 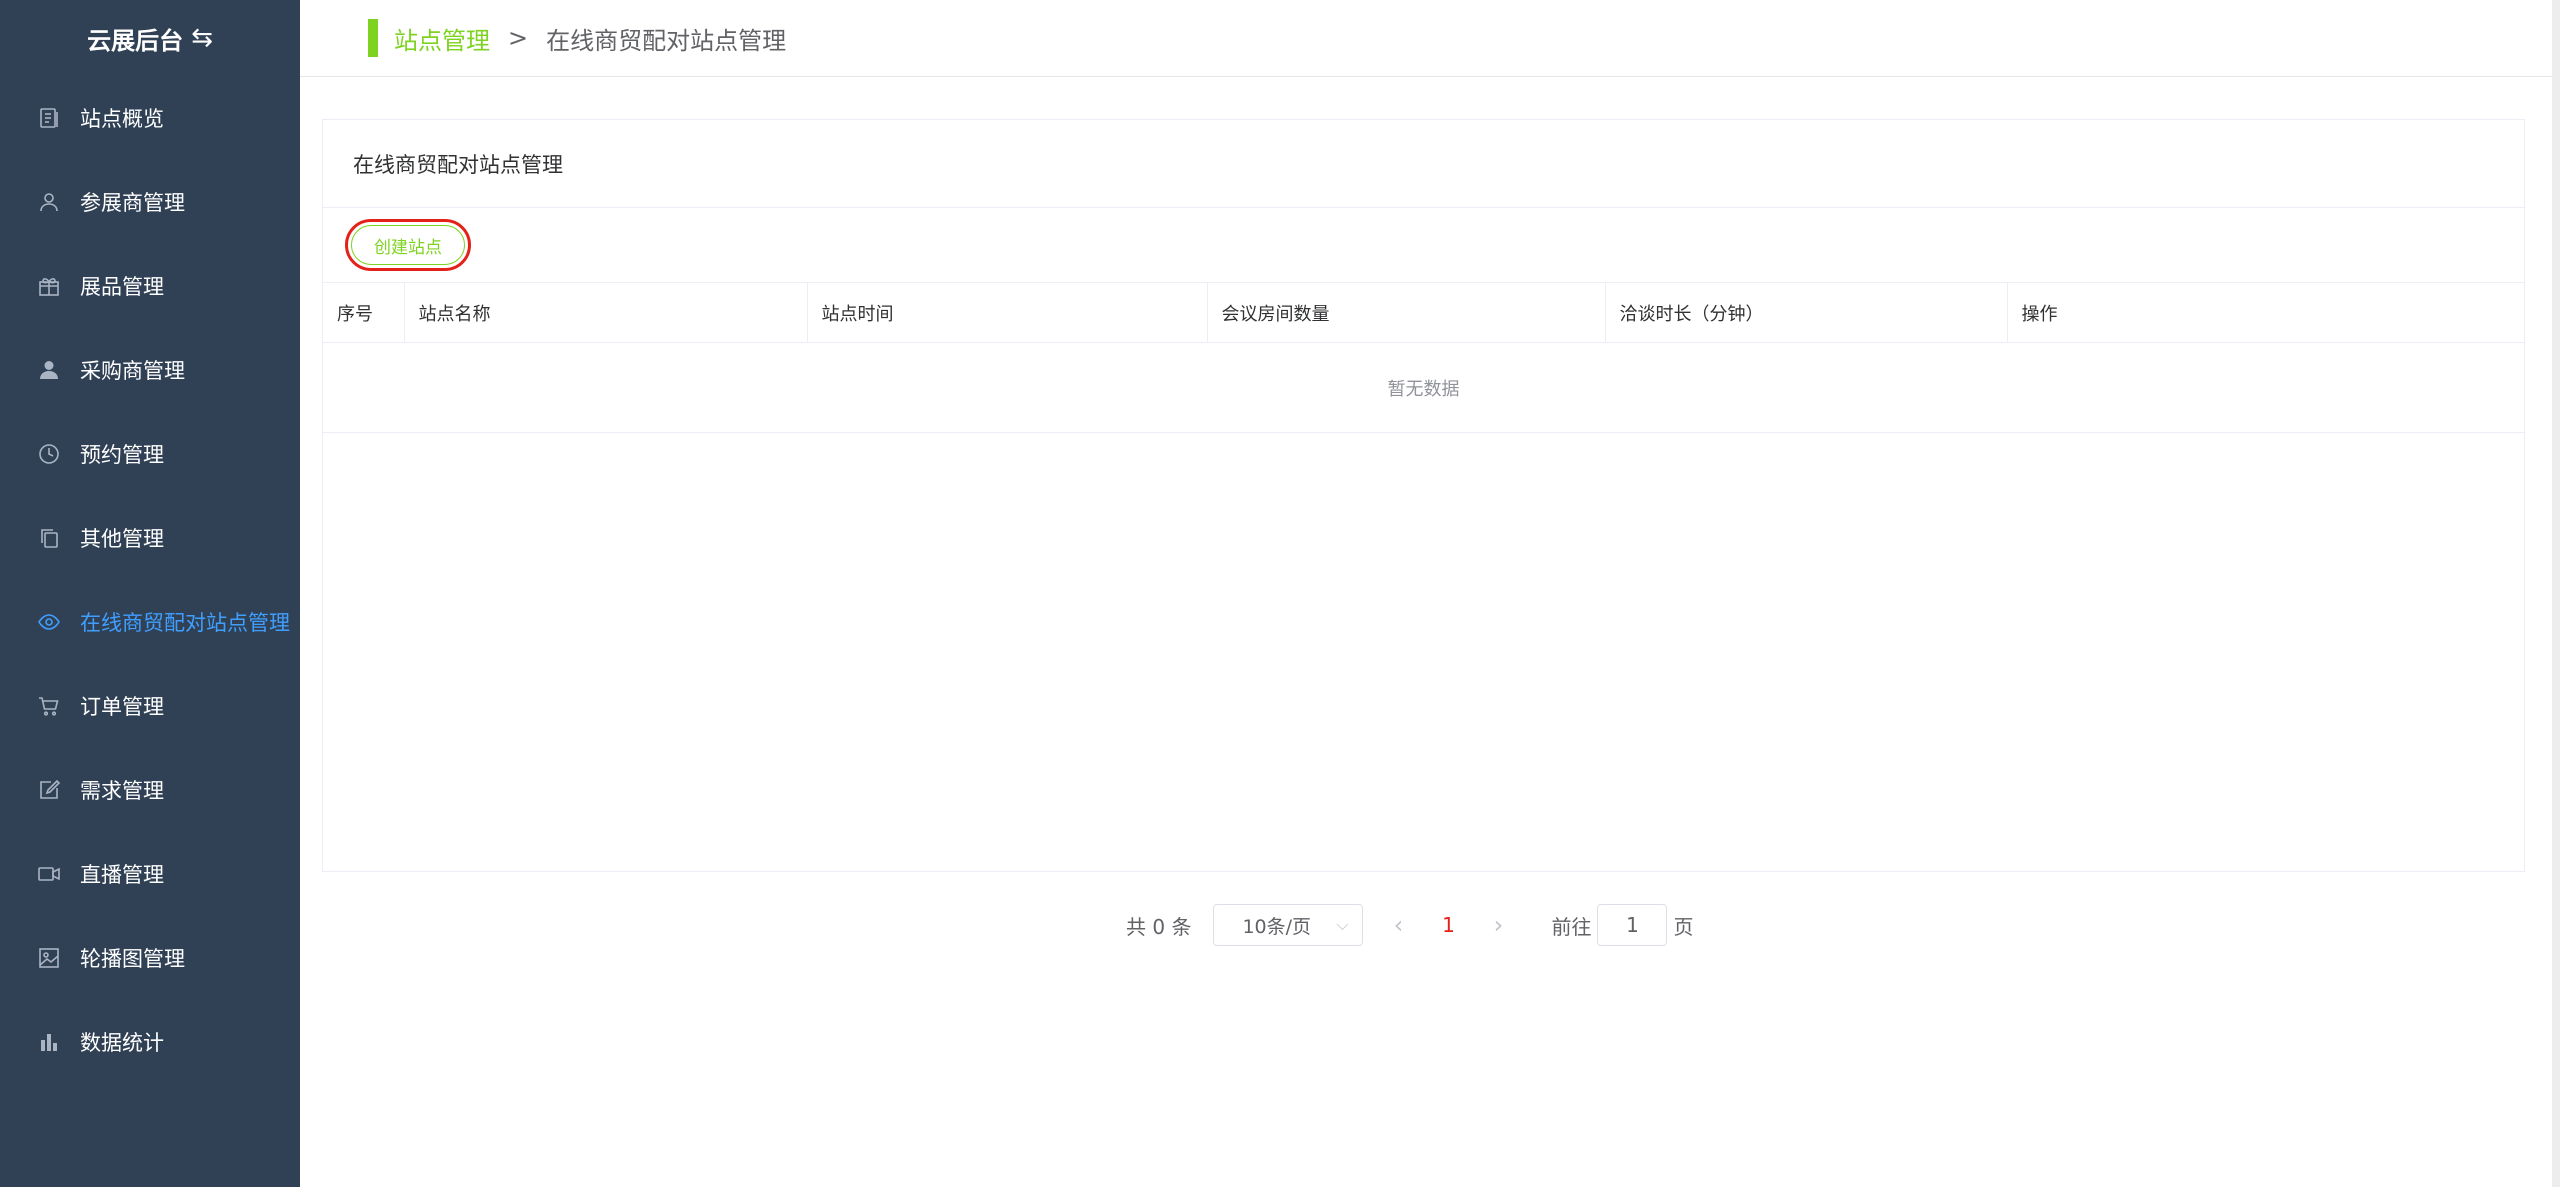 I want to click on breadcrumb-current: 在线商贸配对站点管理, so click(x=666, y=40).